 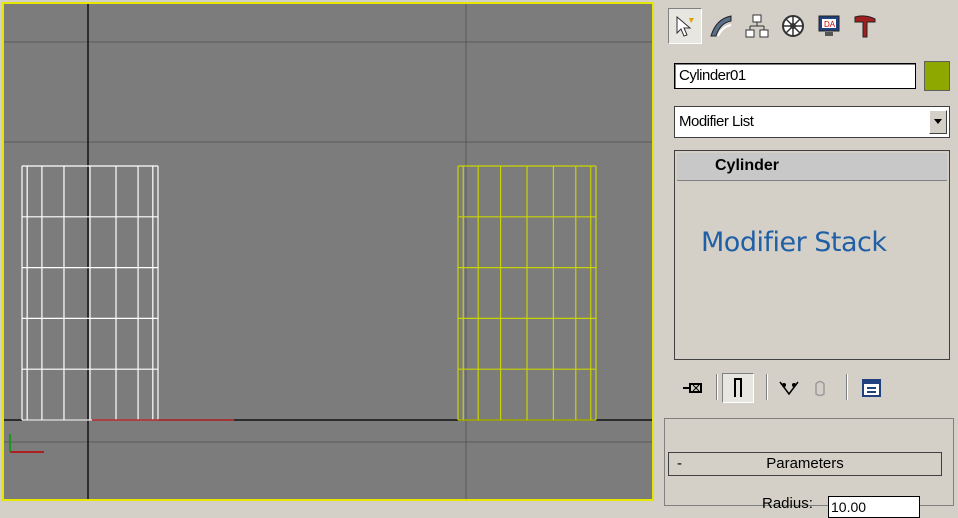 What do you see at coordinates (90, 293) in the screenshot?
I see `cylinder-unselected` at bounding box center [90, 293].